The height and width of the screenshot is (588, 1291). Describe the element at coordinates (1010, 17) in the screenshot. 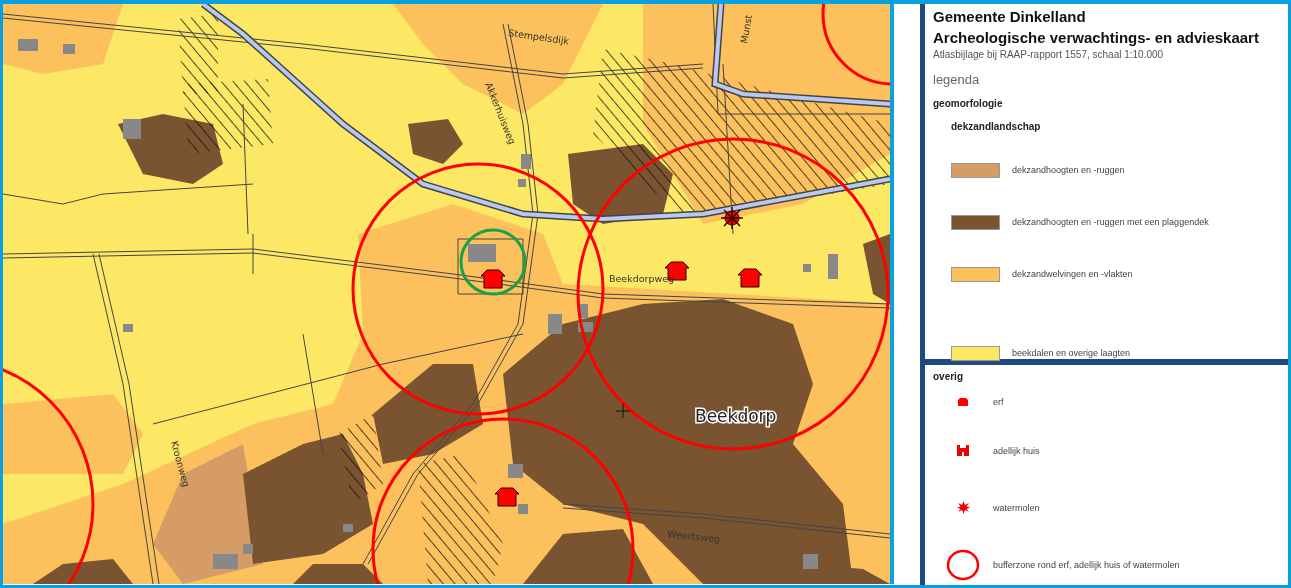

I see `legend-title: Gemeente Dinkelland` at that location.